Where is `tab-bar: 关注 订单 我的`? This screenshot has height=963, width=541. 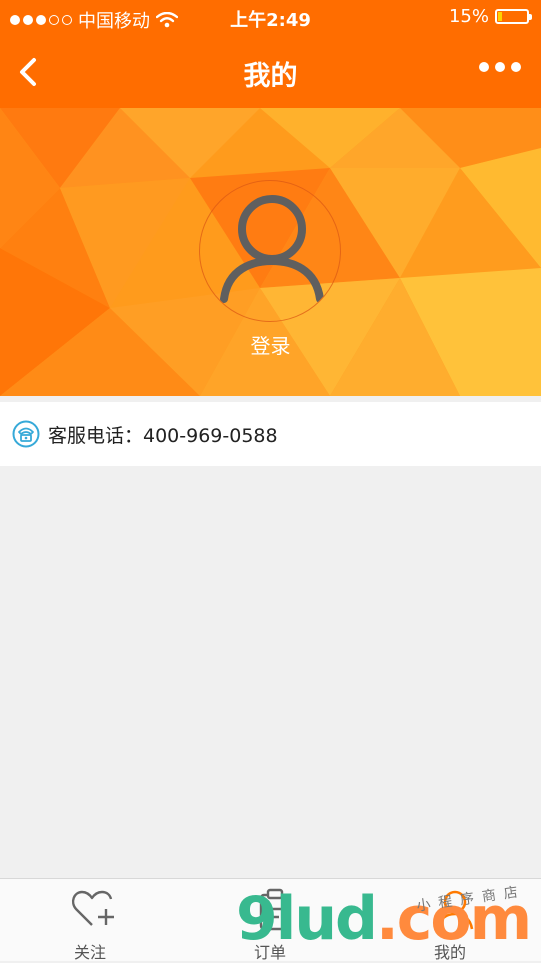
tab-bar: 关注 订单 我的 is located at coordinates (270, 920).